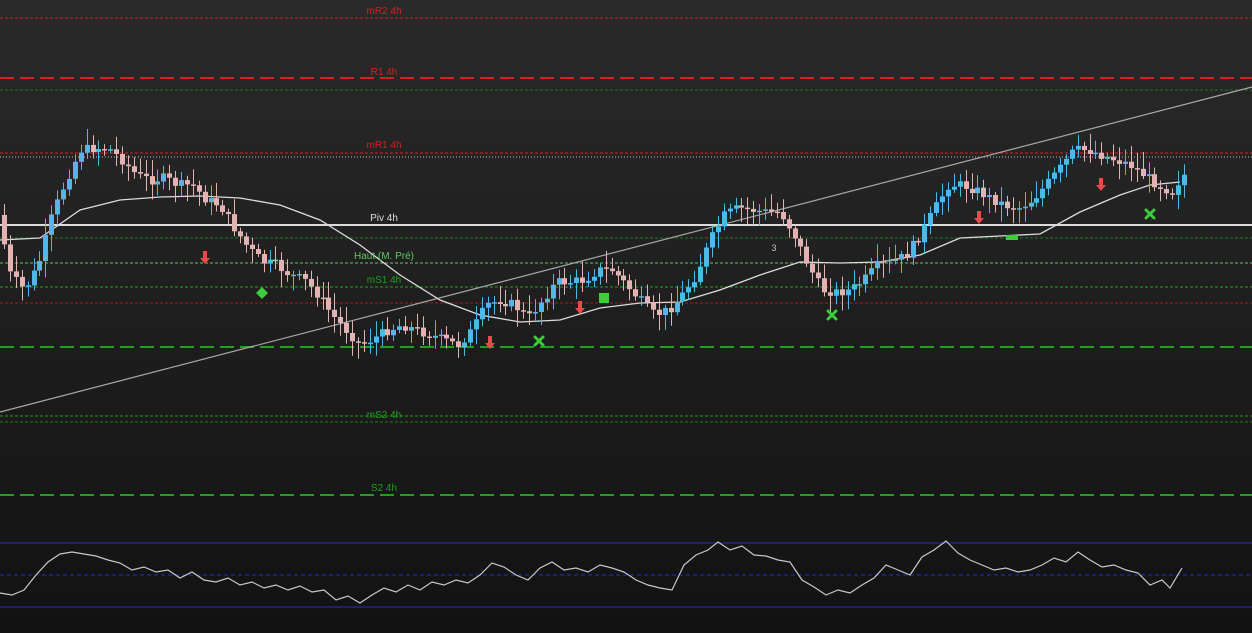 The image size is (1252, 633). Describe the element at coordinates (384, 72) in the screenshot. I see `level-label-R1: R1 4h` at that location.